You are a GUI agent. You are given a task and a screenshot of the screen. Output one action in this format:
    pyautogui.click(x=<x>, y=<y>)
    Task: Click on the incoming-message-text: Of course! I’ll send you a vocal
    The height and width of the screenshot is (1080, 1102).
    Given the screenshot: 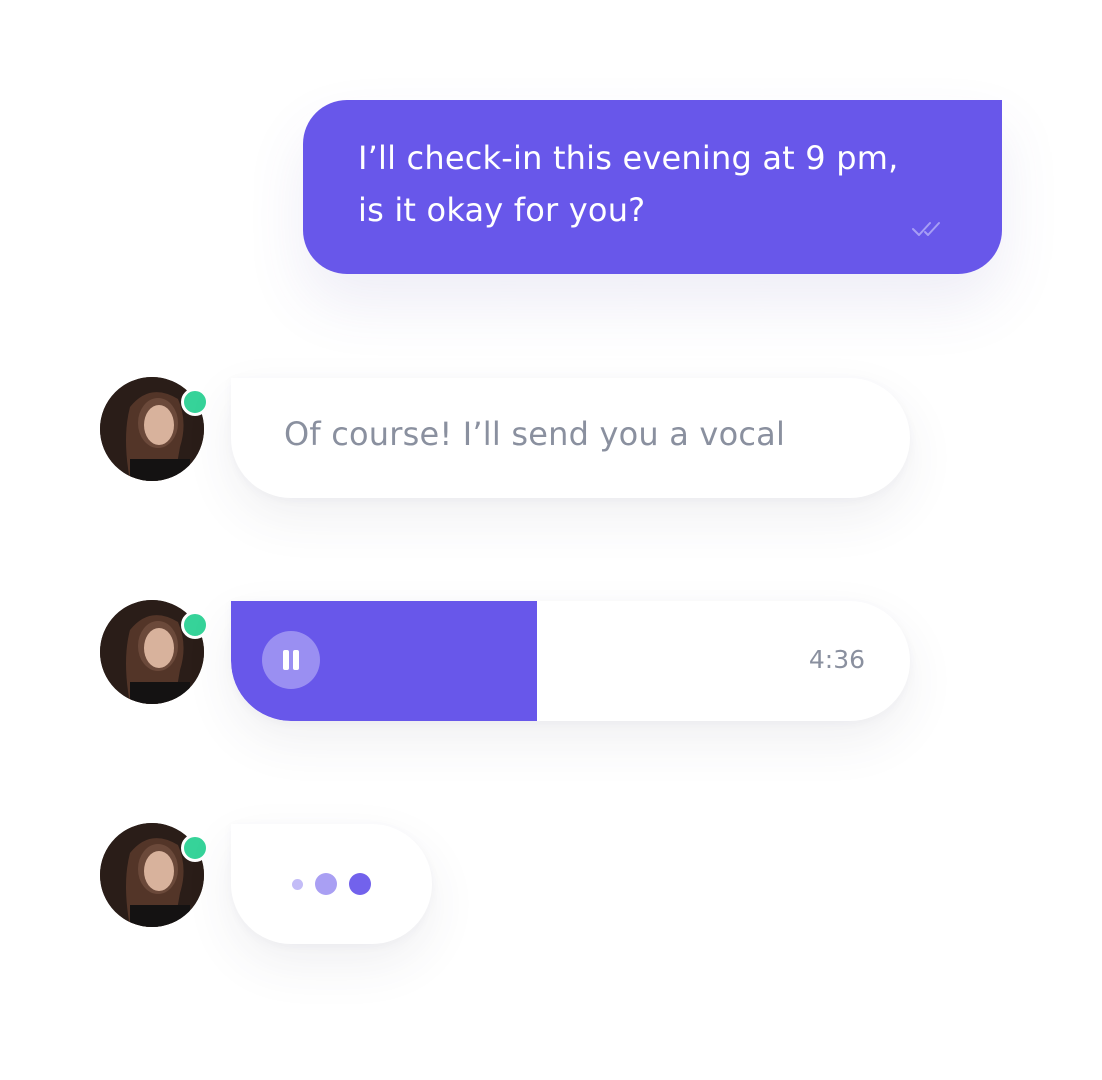 What is the action you would take?
    pyautogui.click(x=535, y=434)
    